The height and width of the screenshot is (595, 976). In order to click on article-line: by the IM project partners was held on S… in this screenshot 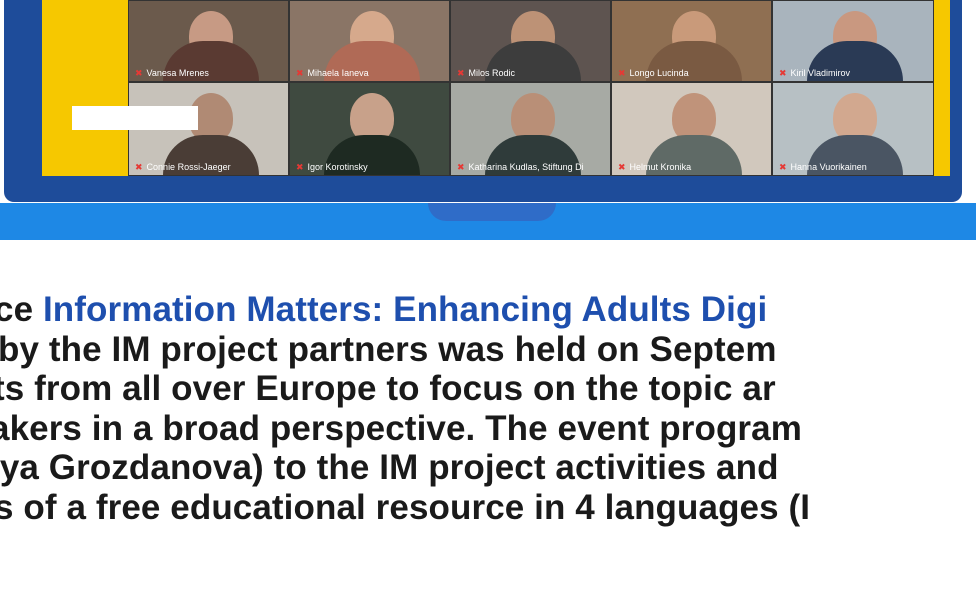, I will do `click(388, 349)`.